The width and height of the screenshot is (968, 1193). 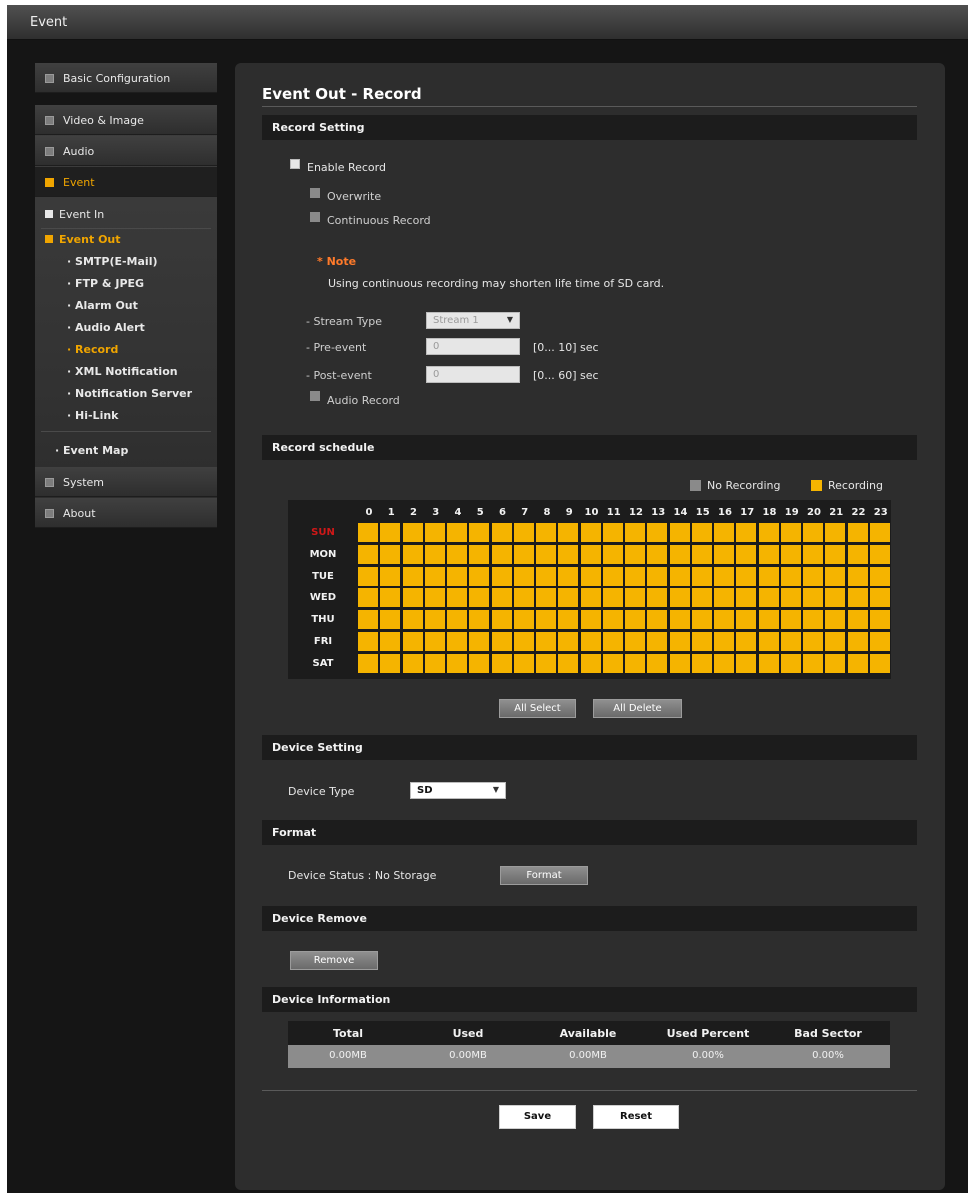 What do you see at coordinates (91, 450) in the screenshot?
I see `sidebar-subitem-event-map: · Event Map` at bounding box center [91, 450].